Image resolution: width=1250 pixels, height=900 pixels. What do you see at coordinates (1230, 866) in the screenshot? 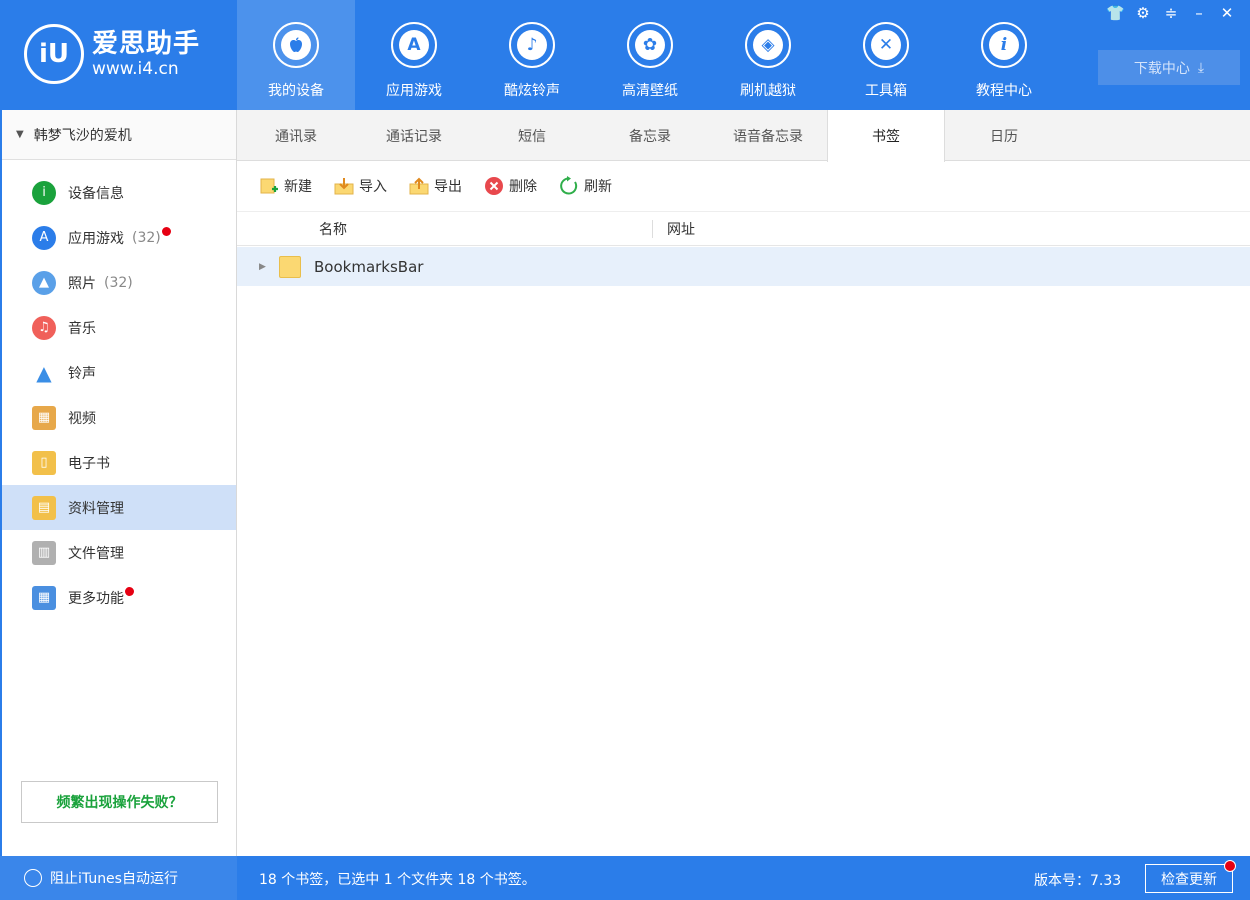
I see `update-badge` at bounding box center [1230, 866].